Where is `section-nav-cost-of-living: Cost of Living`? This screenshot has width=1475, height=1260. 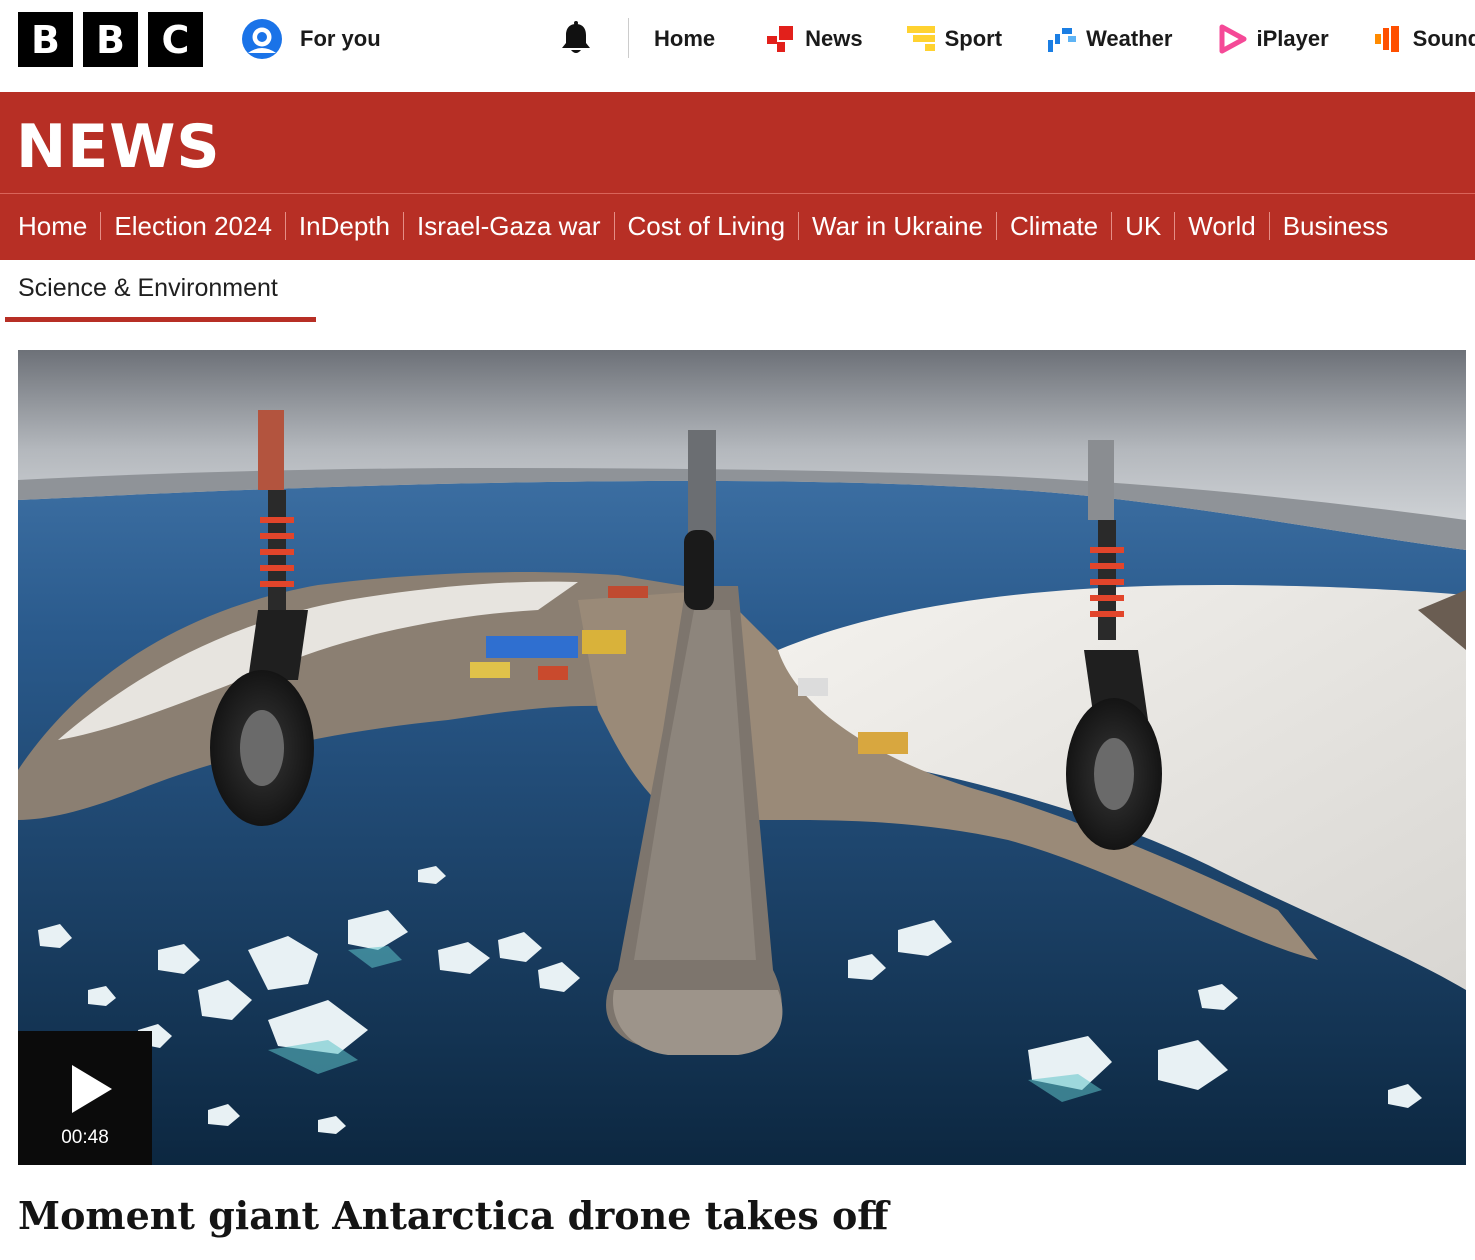
section-nav-cost-of-living: Cost of Living is located at coordinates (707, 226).